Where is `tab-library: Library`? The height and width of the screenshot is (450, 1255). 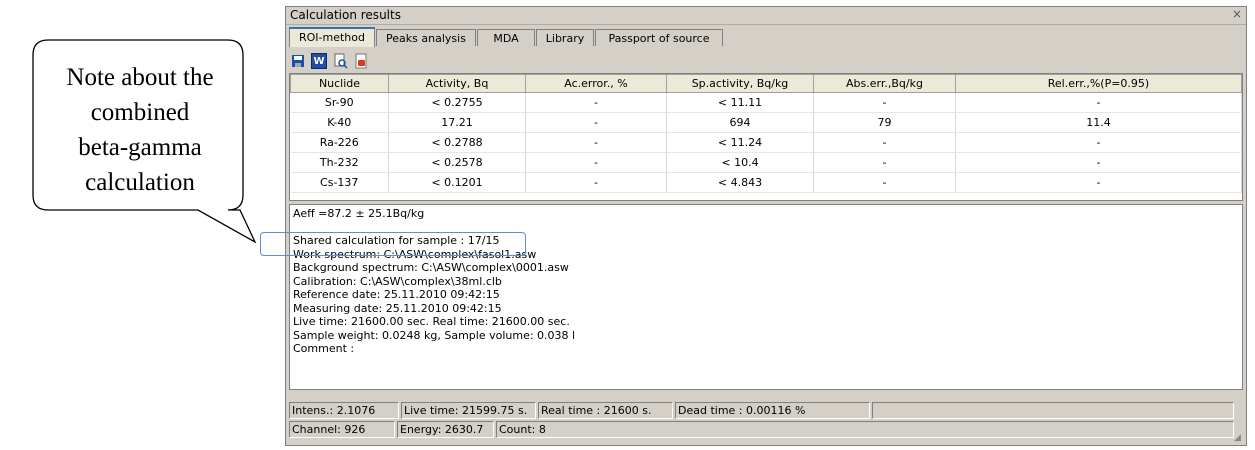
tab-library: Library is located at coordinates (565, 37).